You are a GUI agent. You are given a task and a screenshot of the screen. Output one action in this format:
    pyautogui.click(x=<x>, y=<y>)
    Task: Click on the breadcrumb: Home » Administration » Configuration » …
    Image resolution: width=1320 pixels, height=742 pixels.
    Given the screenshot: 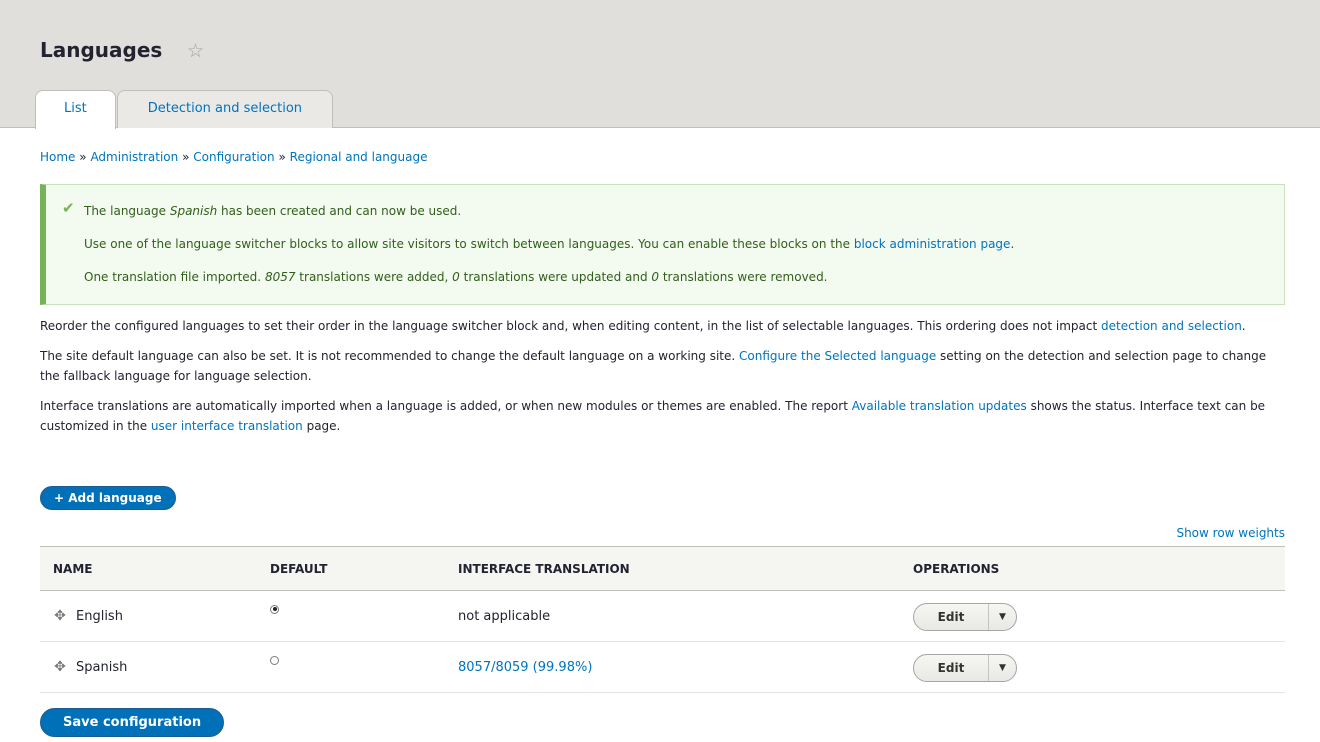 What is the action you would take?
    pyautogui.click(x=662, y=157)
    